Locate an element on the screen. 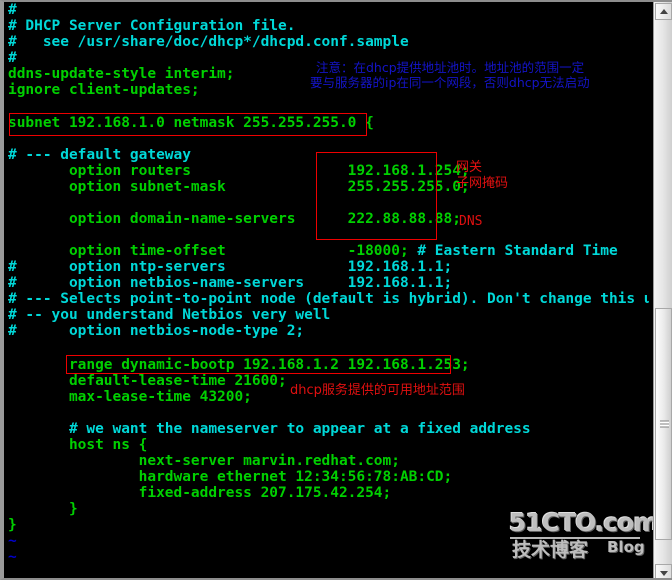 Image resolution: width=672 pixels, height=580 pixels. terminal-line: # option ntp-servers 192.168.1.1; is located at coordinates (230, 267).